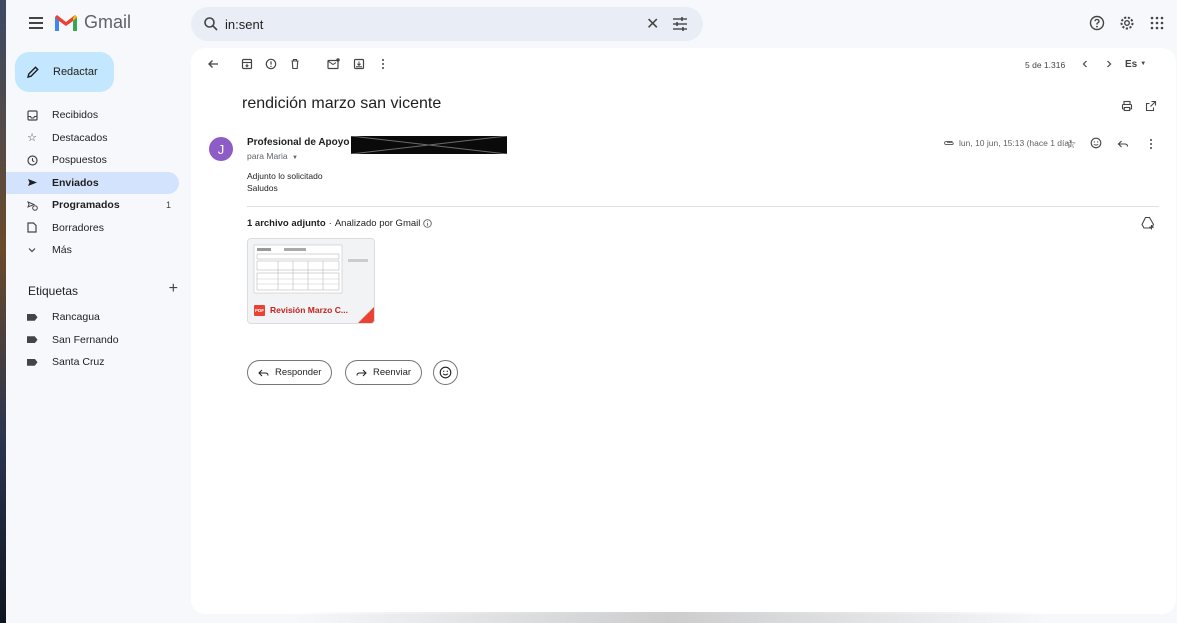 This screenshot has width=1177, height=623. Describe the element at coordinates (286, 223) in the screenshot. I see `attachment-count: 1 archivo adjunto` at that location.